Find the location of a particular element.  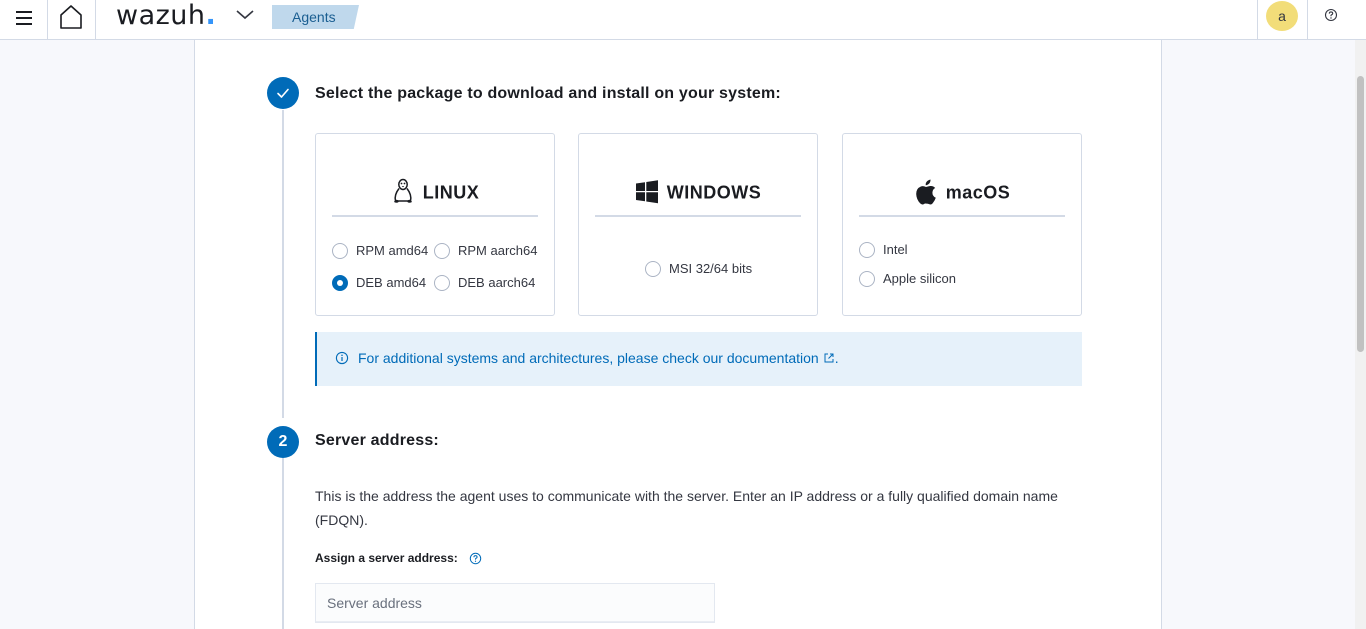

wazuh-logo: wazuh. is located at coordinates (166, 16).